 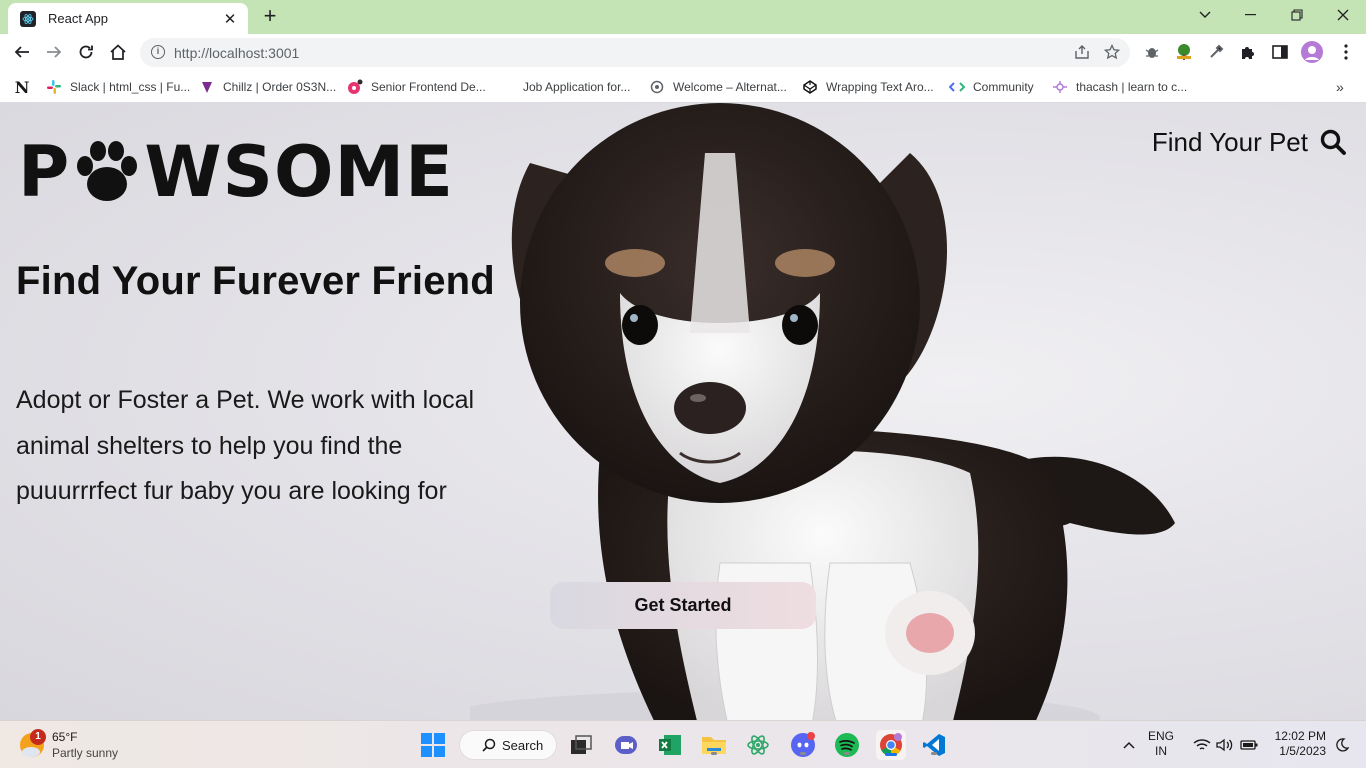 What do you see at coordinates (1003, 87) in the screenshot?
I see `bookmark-label: Community` at bounding box center [1003, 87].